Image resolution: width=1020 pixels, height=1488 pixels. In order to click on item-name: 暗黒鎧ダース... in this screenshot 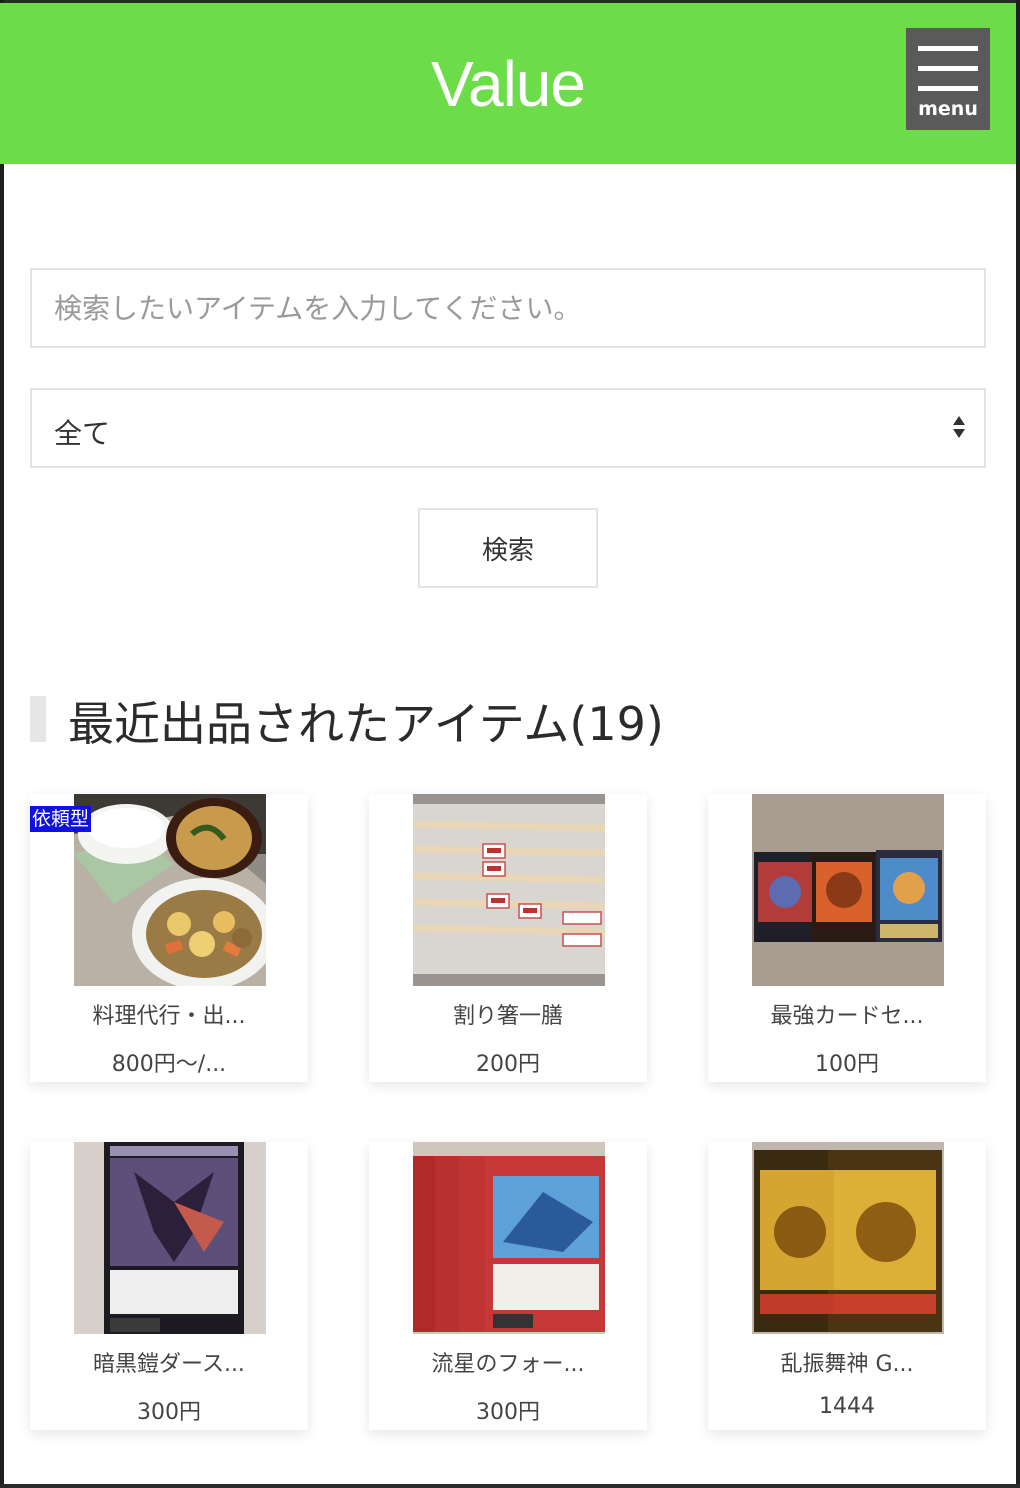, I will do `click(169, 1362)`.